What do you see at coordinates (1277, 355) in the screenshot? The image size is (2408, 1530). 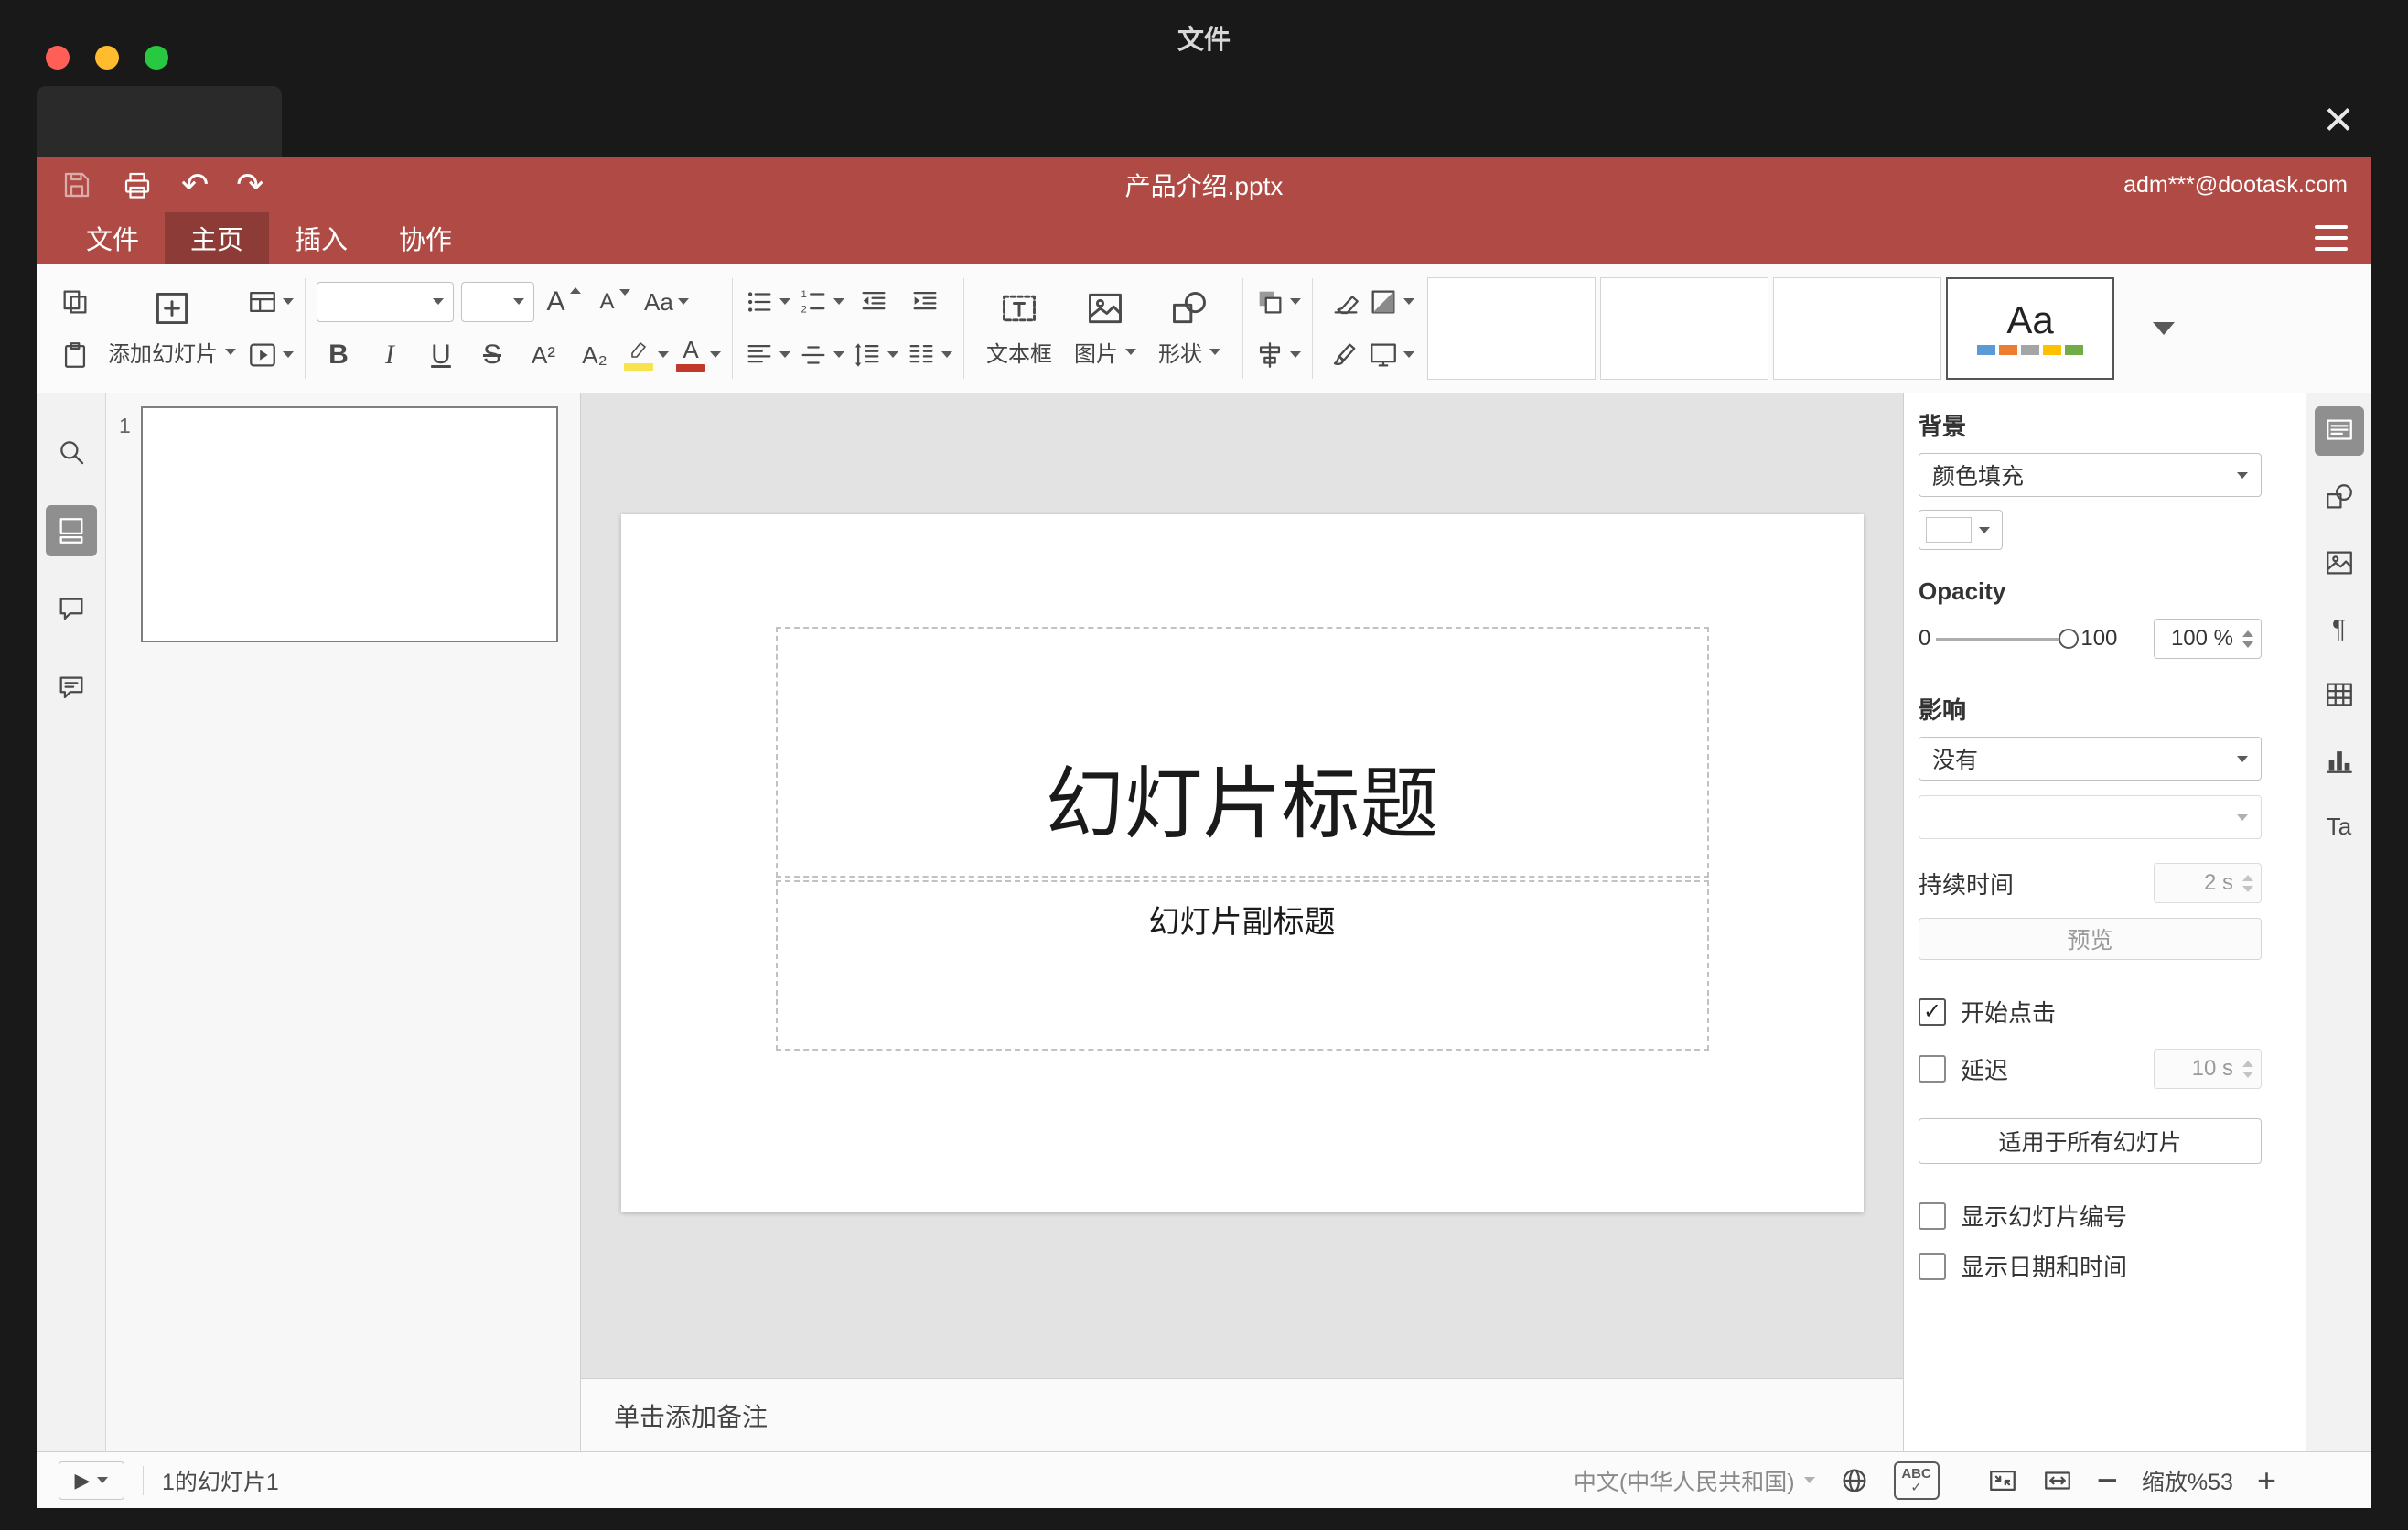 I see `align-shape-button` at bounding box center [1277, 355].